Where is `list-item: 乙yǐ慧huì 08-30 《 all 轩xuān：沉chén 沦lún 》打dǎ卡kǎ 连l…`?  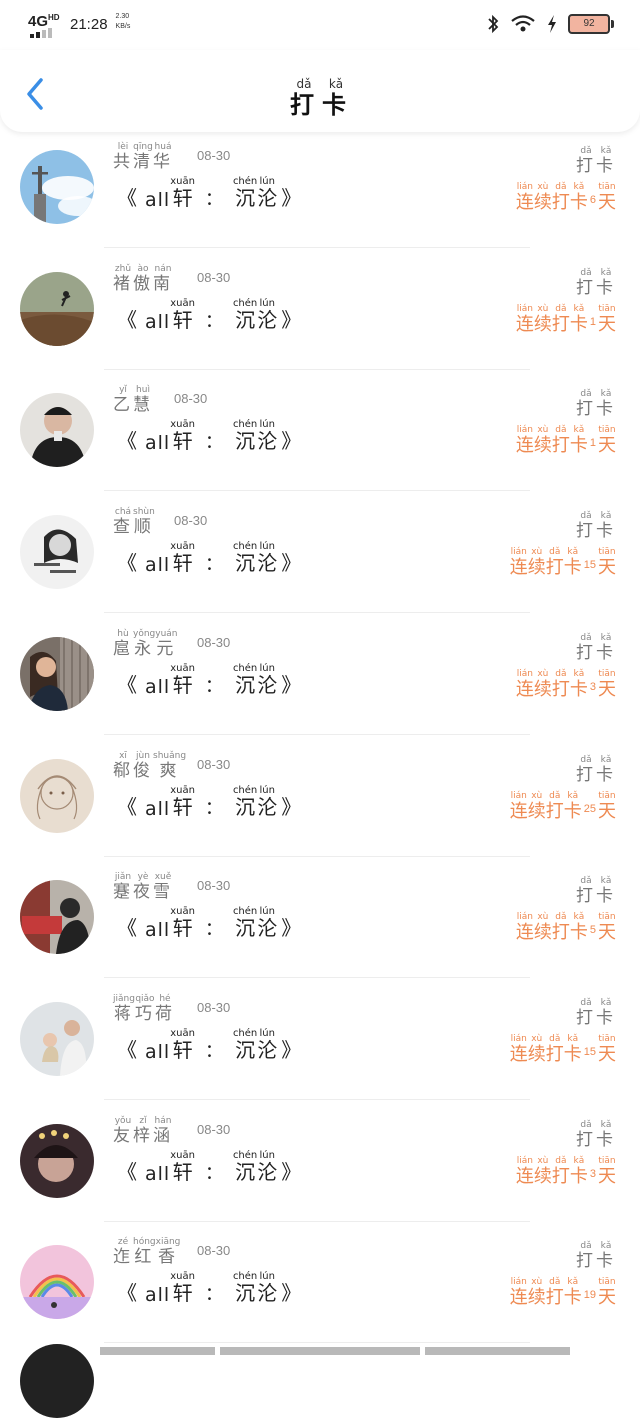
list-item: 乙yǐ慧huì 08-30 《 all 轩xuān：沉chén 沦lún 》打dǎ卡kǎ 连l… is located at coordinates (320, 431).